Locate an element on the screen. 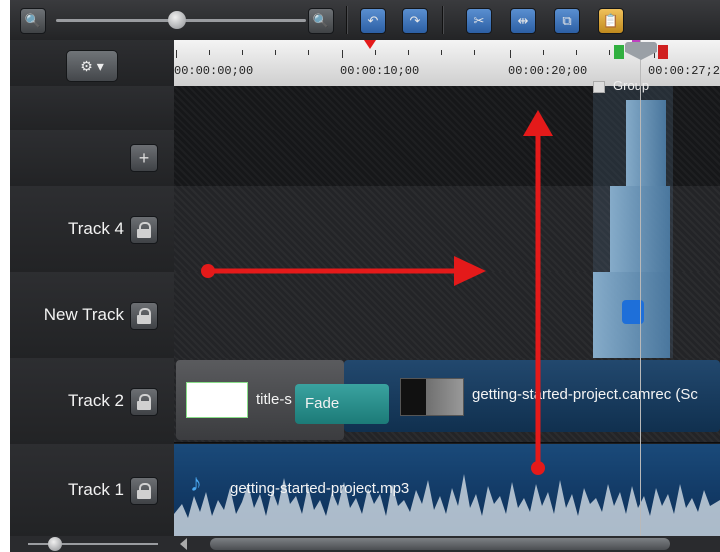 The image size is (720, 552). vertical-arrow is located at coordinates (538, 292).